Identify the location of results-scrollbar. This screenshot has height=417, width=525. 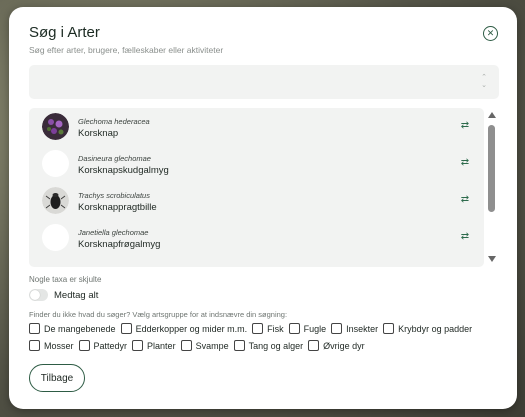
(492, 187).